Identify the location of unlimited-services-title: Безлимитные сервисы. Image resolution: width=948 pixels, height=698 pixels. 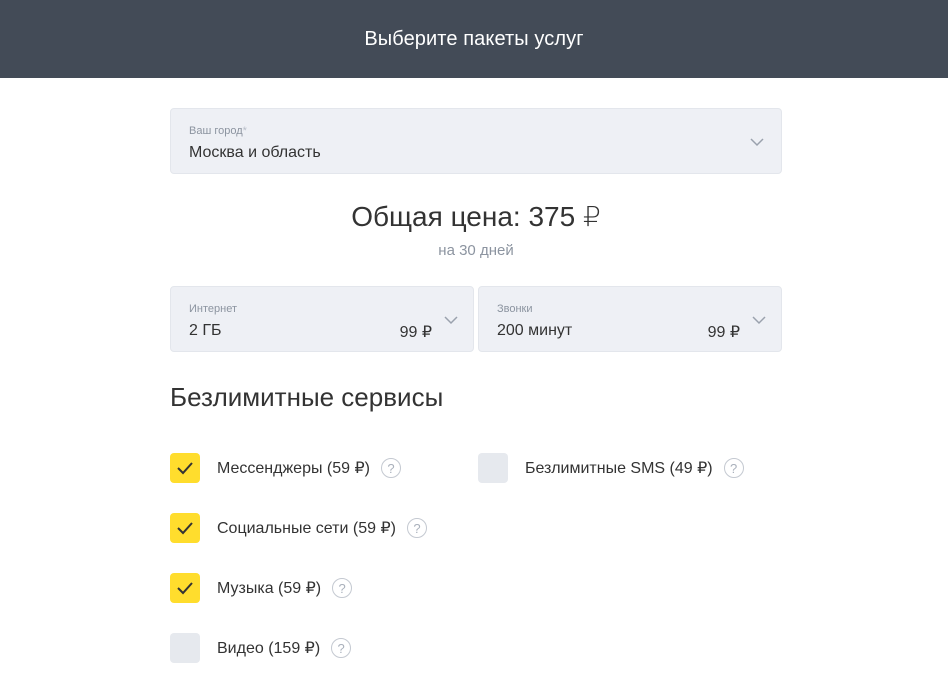
(307, 397).